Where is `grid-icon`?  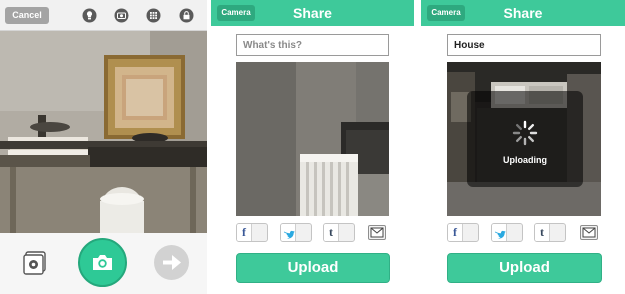
grid-icon is located at coordinates (153, 15).